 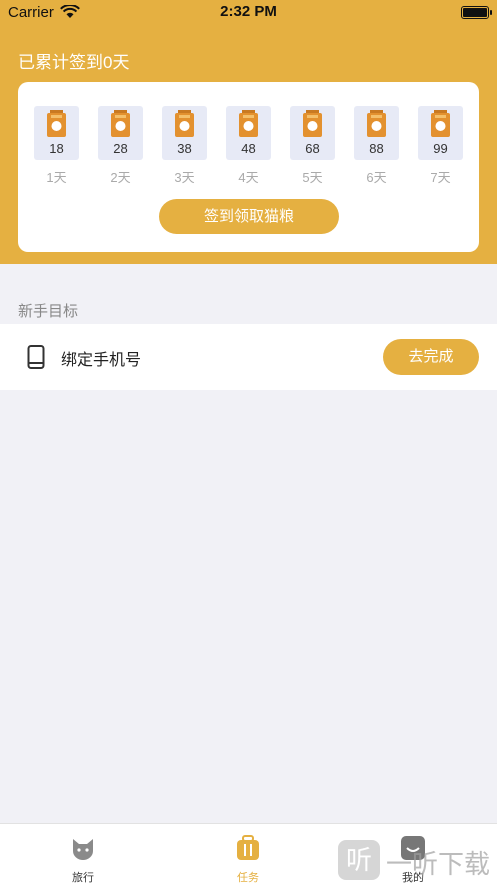 What do you see at coordinates (248, 177) in the screenshot?
I see `day-label: 4天` at bounding box center [248, 177].